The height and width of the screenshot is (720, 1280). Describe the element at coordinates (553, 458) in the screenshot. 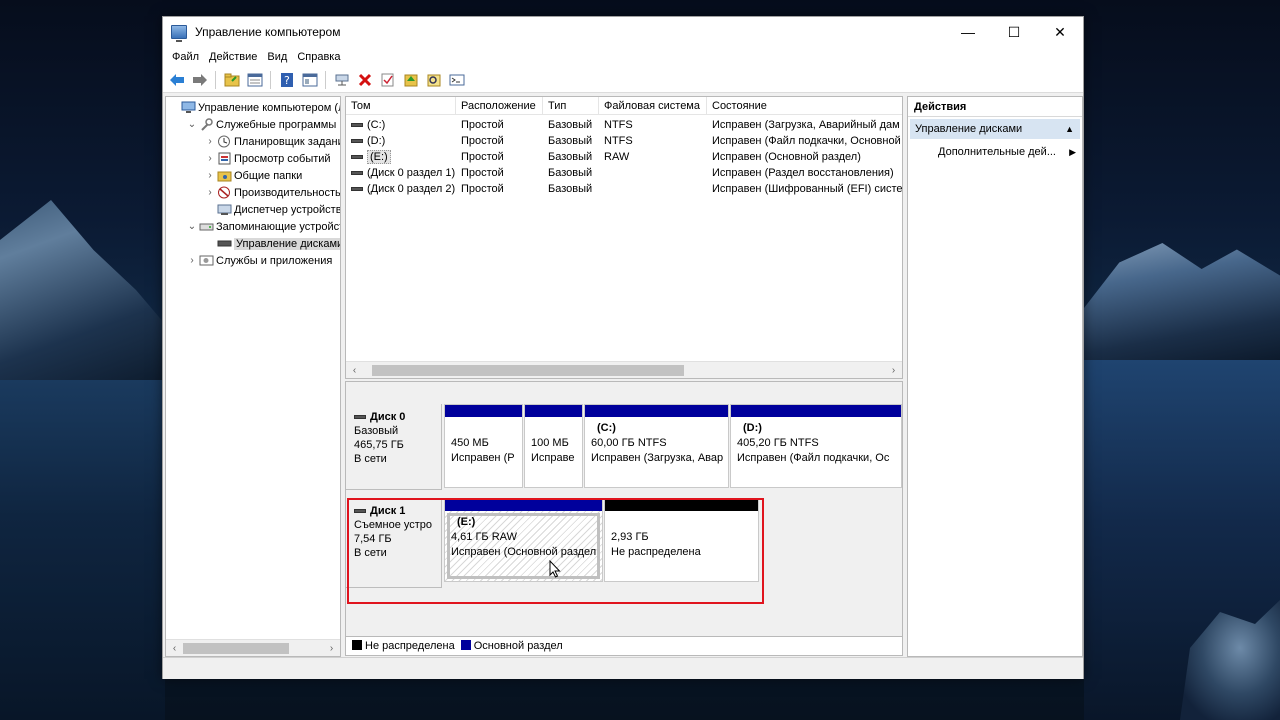

I see `partition-status: Исправе` at that location.